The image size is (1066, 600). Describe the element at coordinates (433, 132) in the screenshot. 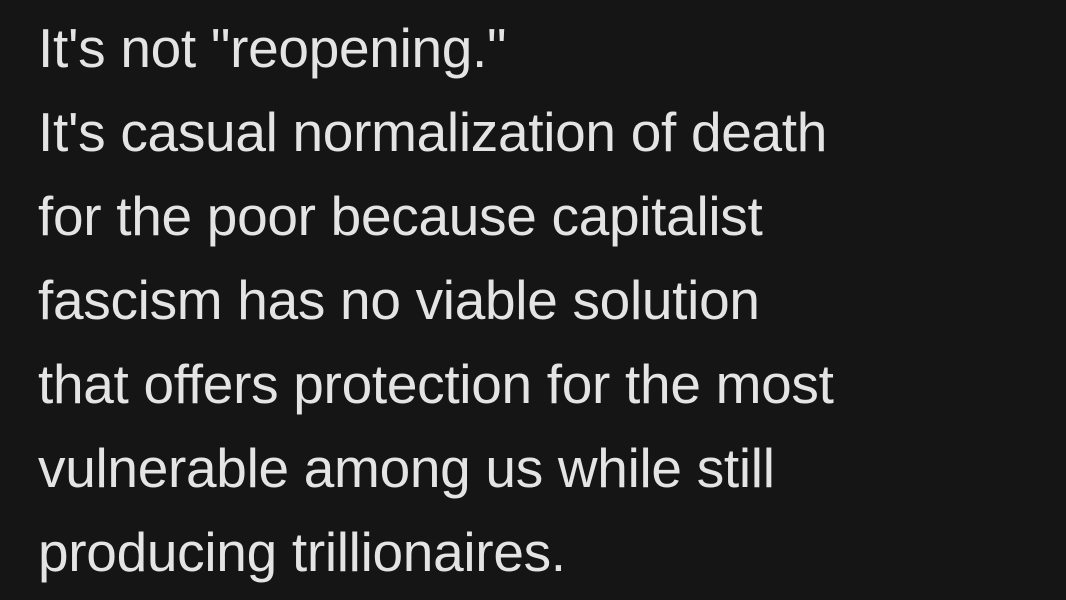

I see `post-line: It's casual normalization of death` at that location.